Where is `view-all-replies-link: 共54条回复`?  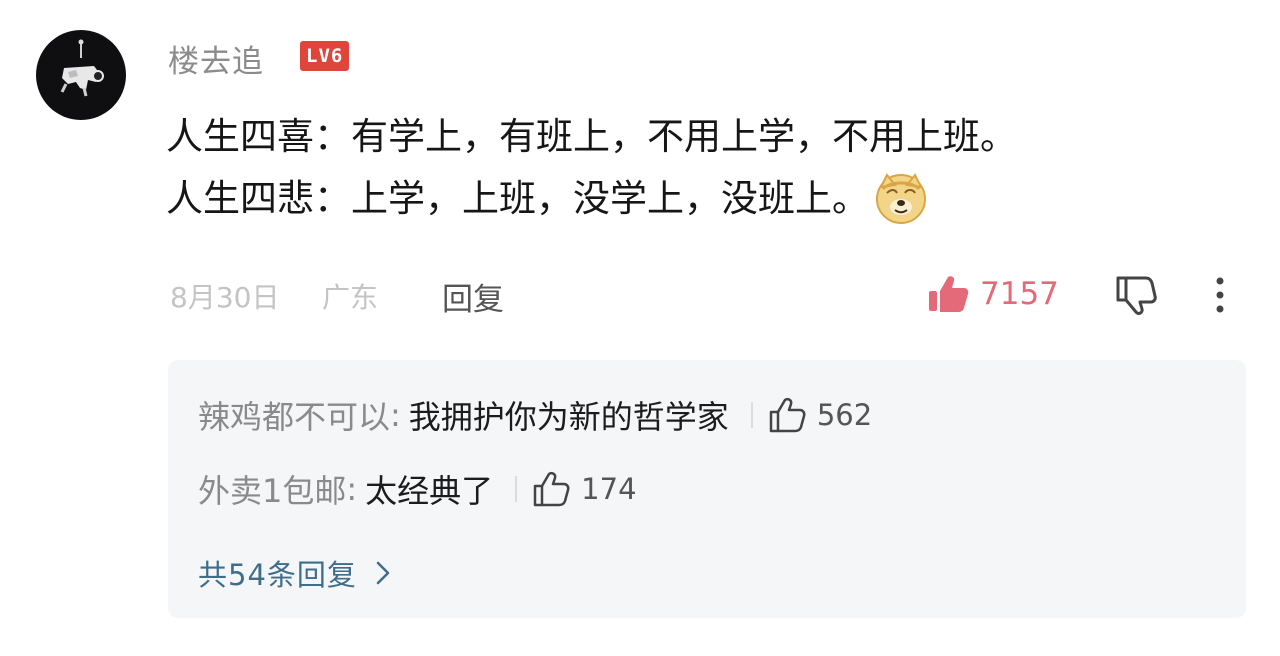
view-all-replies-link: 共54条回复 is located at coordinates (295, 573).